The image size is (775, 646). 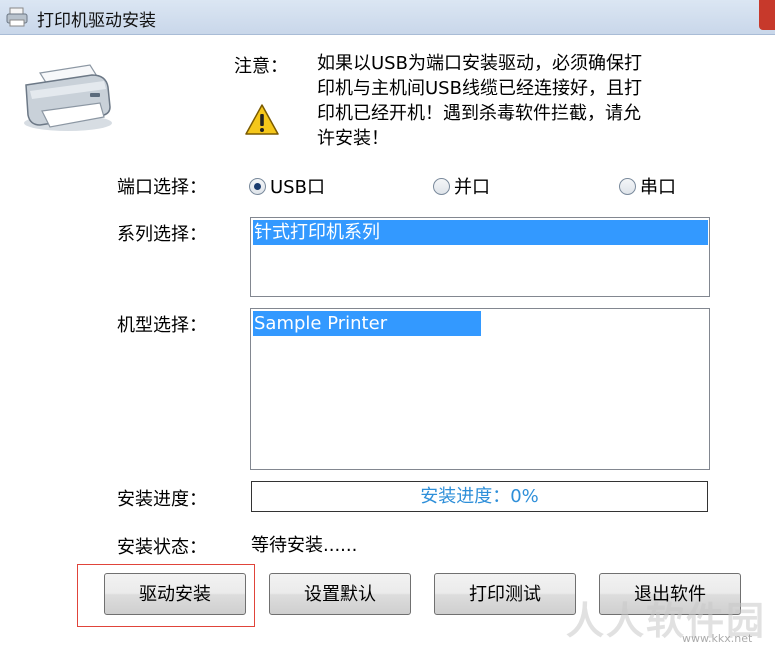 What do you see at coordinates (162, 234) in the screenshot?
I see `series-label: 系列选择：` at bounding box center [162, 234].